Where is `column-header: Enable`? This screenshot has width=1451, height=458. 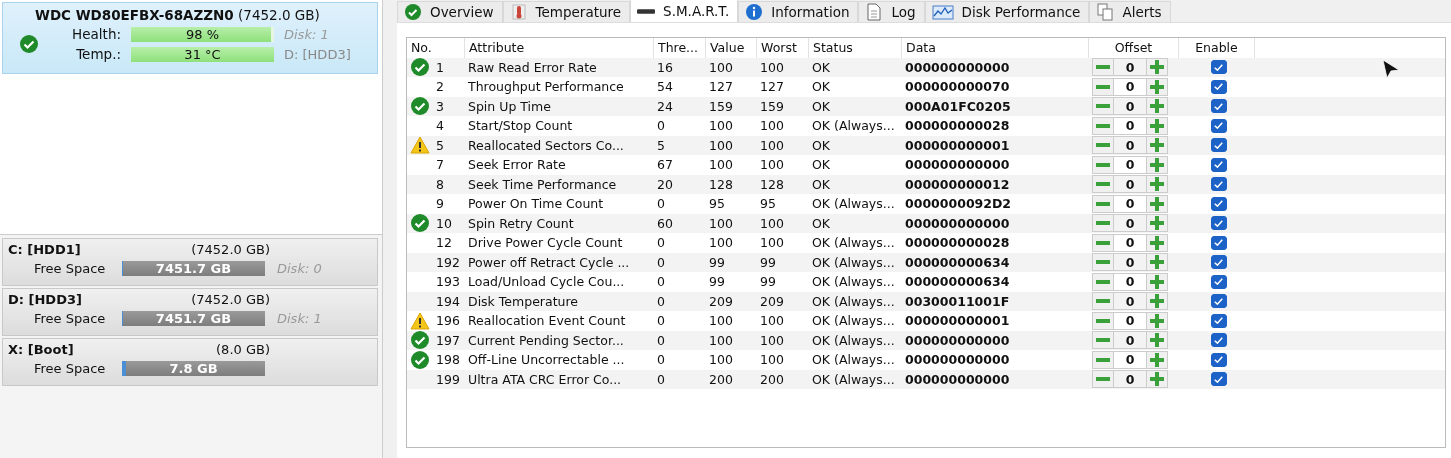 column-header: Enable is located at coordinates (1217, 48).